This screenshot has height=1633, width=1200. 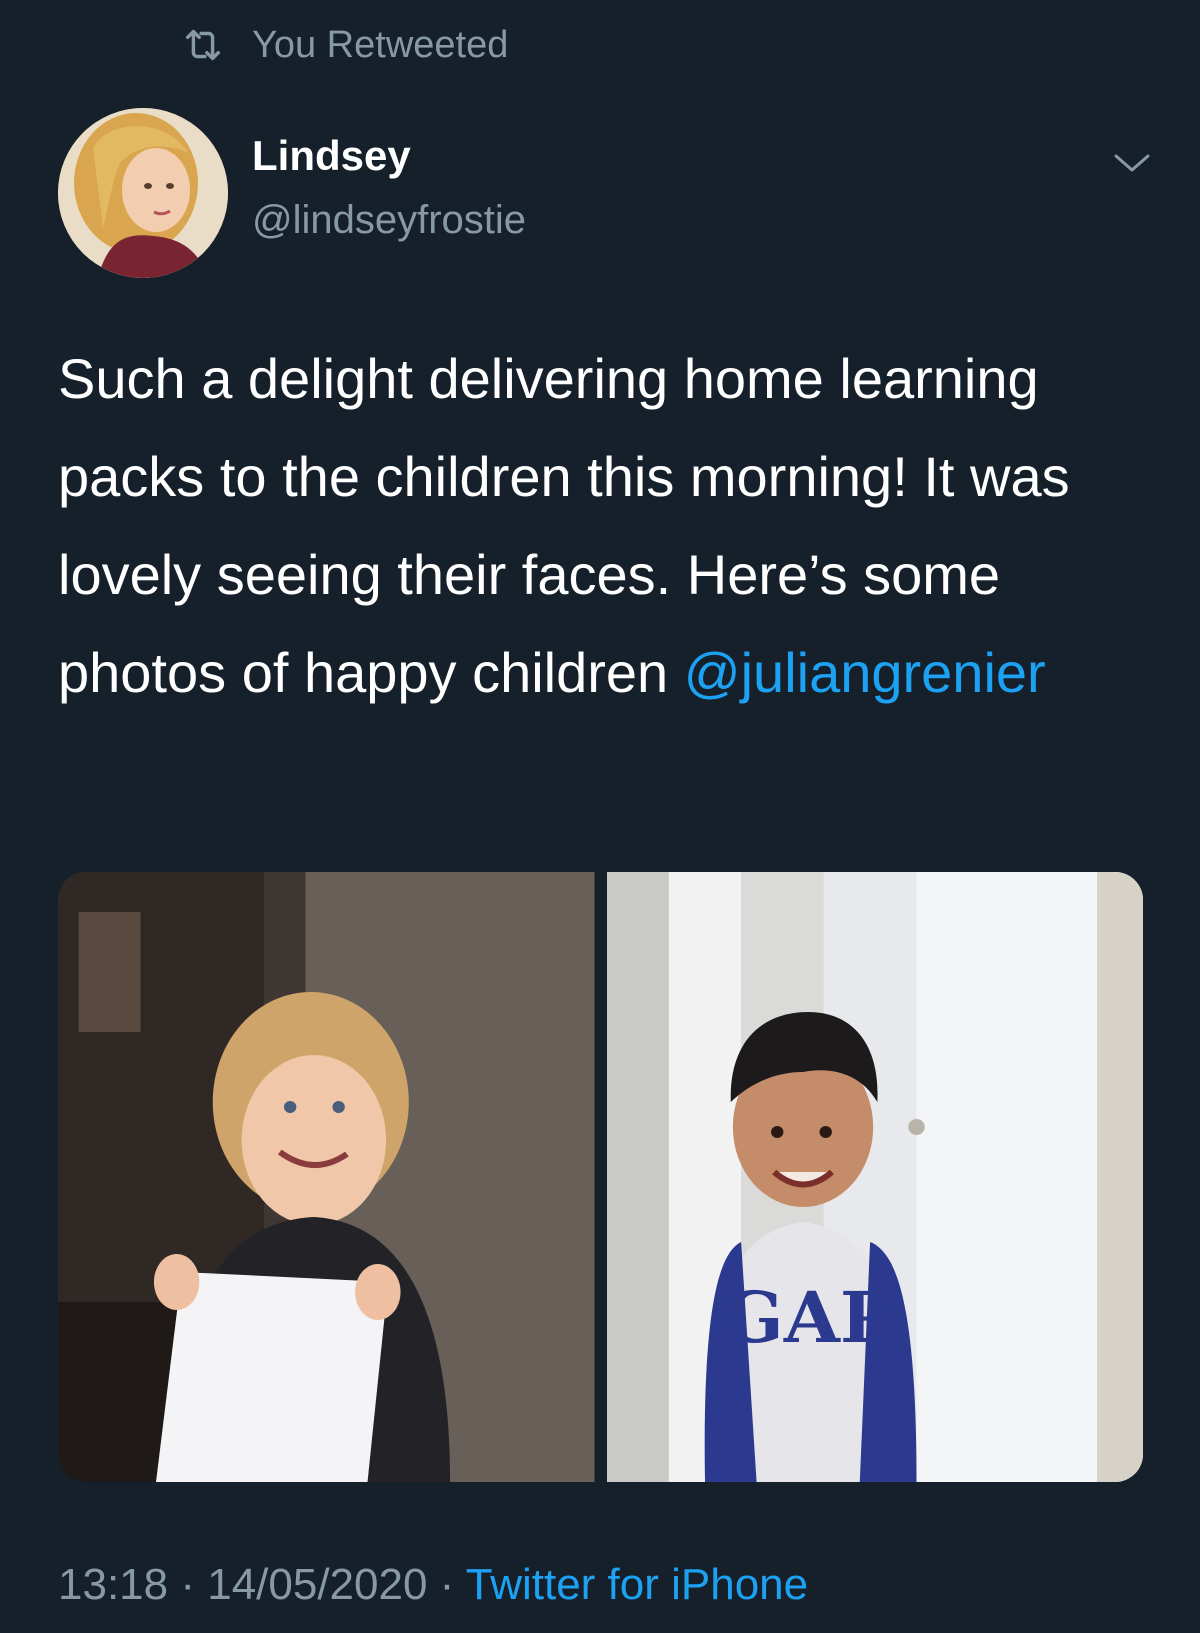 I want to click on mention-link: @juliangrenier, so click(x=865, y=672).